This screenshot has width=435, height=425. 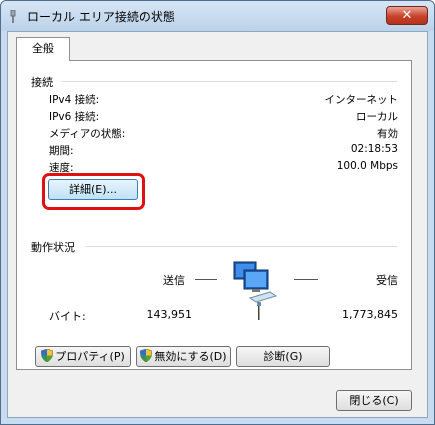 I want to click on ipv6-label: IPv6 接続:, so click(x=74, y=117).